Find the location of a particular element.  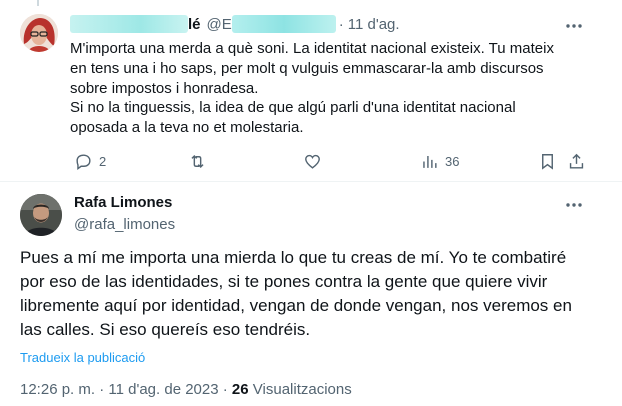

reply-text-line: sobre impostos i honradesa. is located at coordinates (164, 88).